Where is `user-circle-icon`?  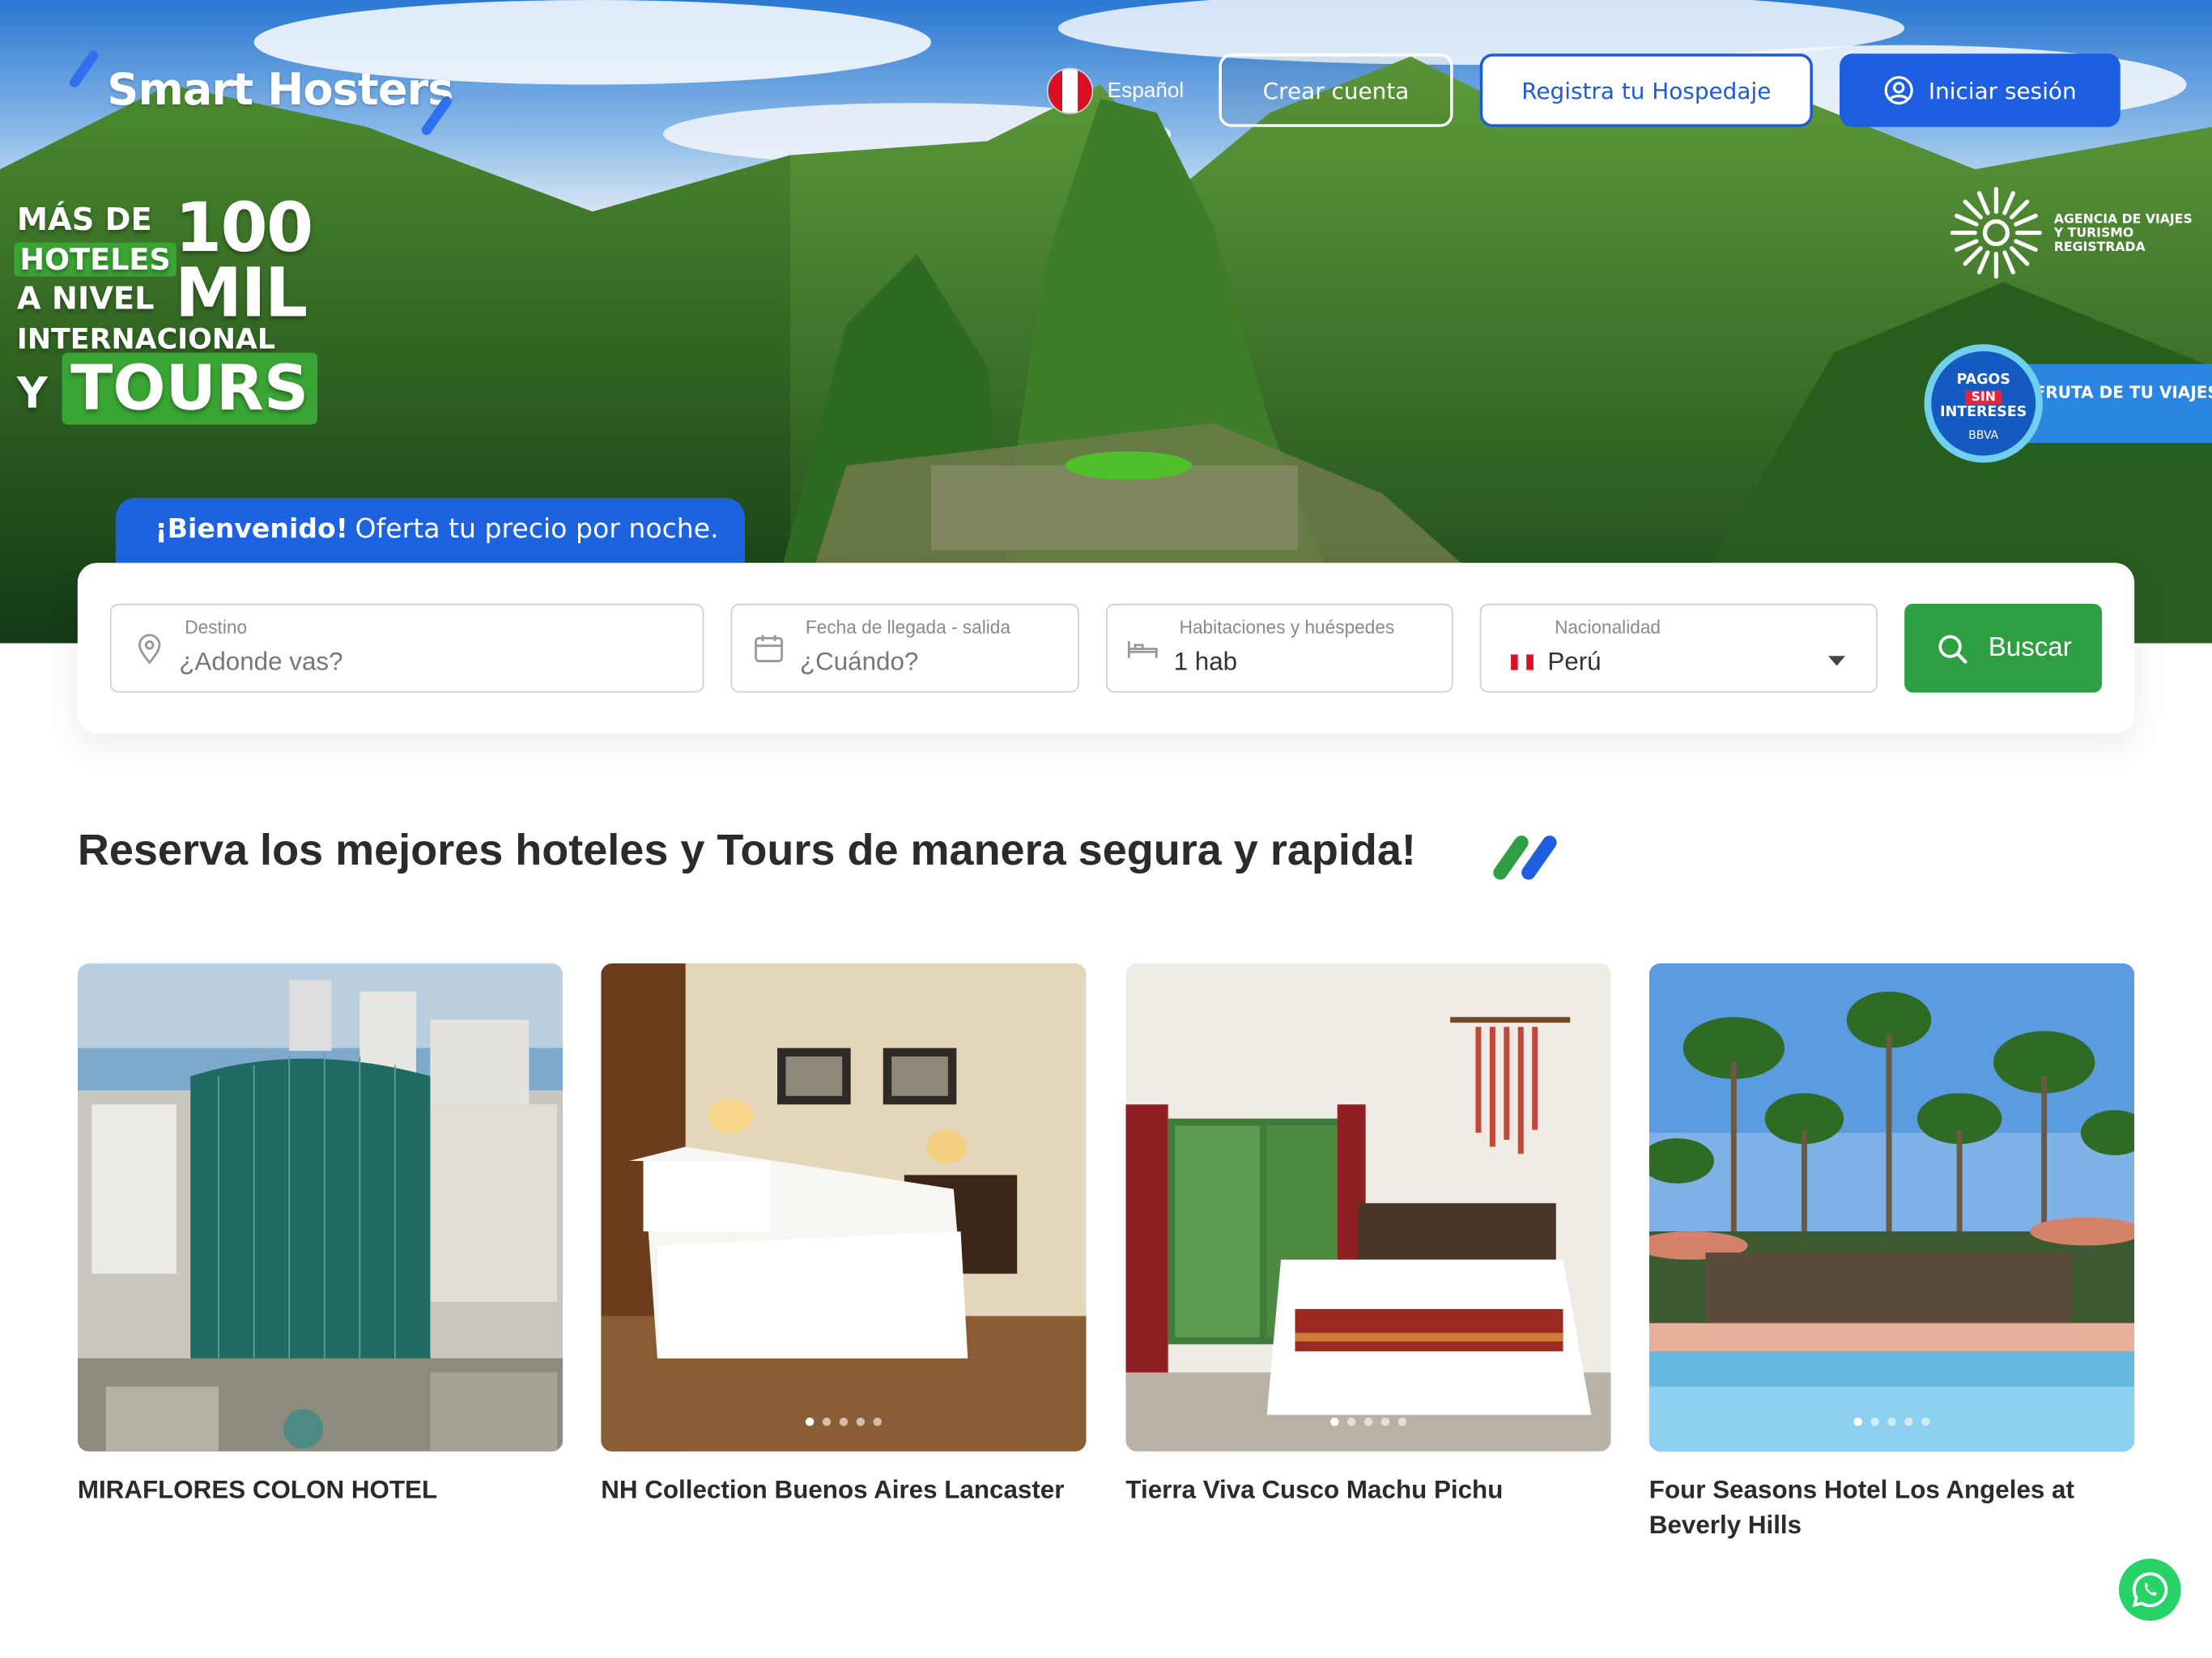
user-circle-icon is located at coordinates (1898, 90).